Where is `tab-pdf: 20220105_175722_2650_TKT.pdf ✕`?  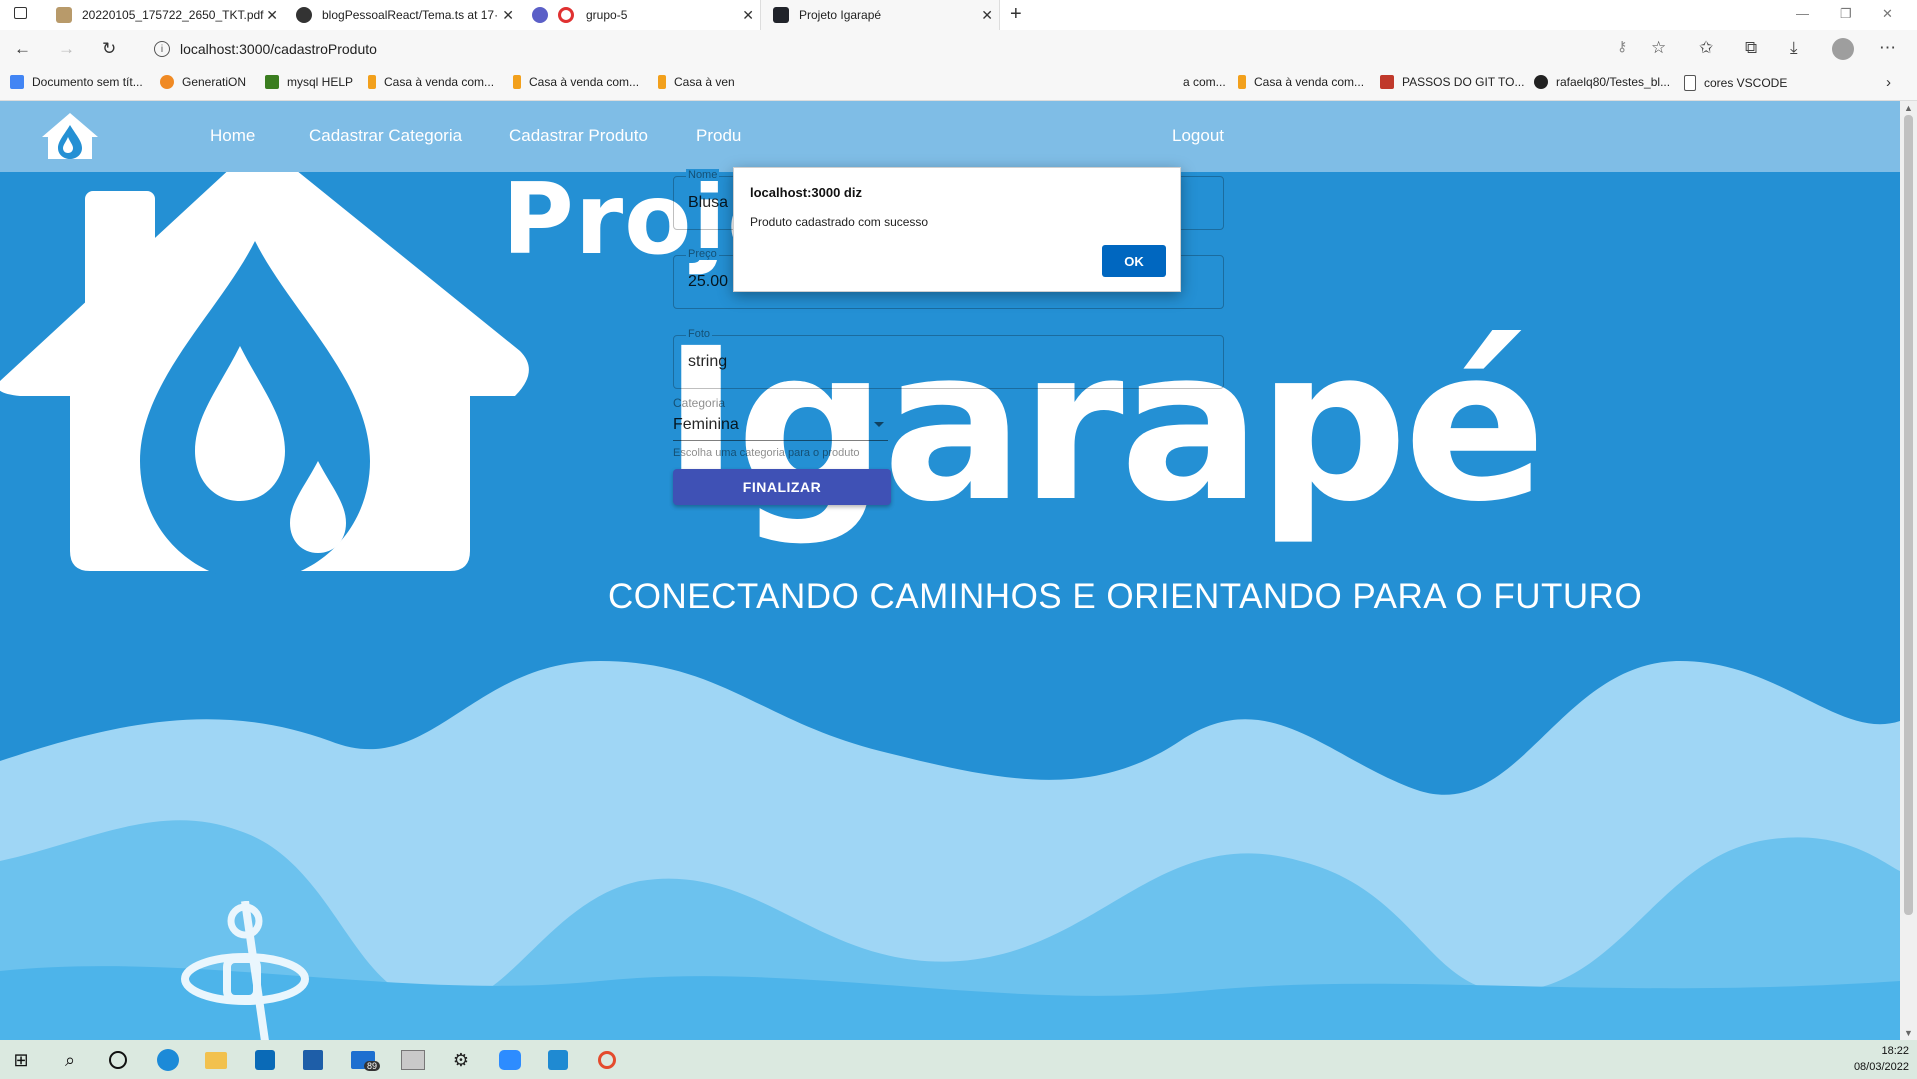 tab-pdf: 20220105_175722_2650_TKT.pdf ✕ is located at coordinates (164, 15).